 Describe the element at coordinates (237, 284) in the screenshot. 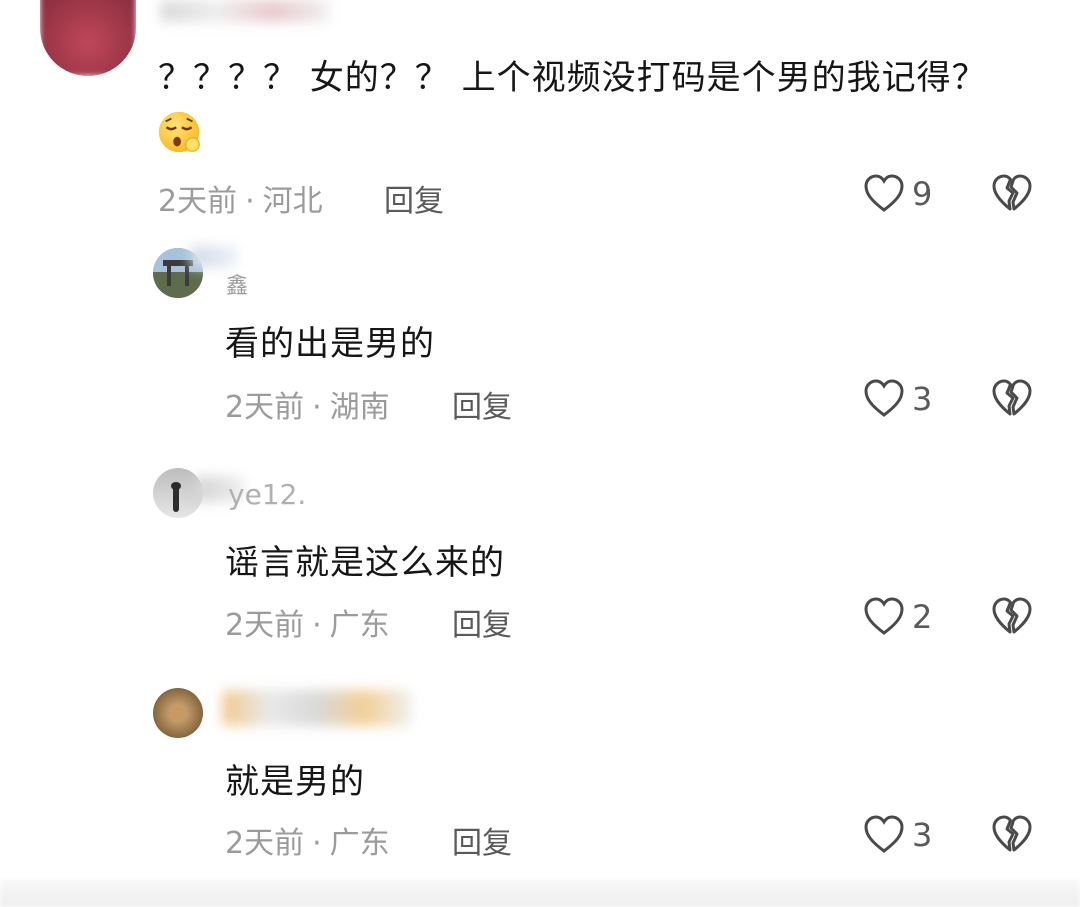

I see `username: 鑫` at that location.